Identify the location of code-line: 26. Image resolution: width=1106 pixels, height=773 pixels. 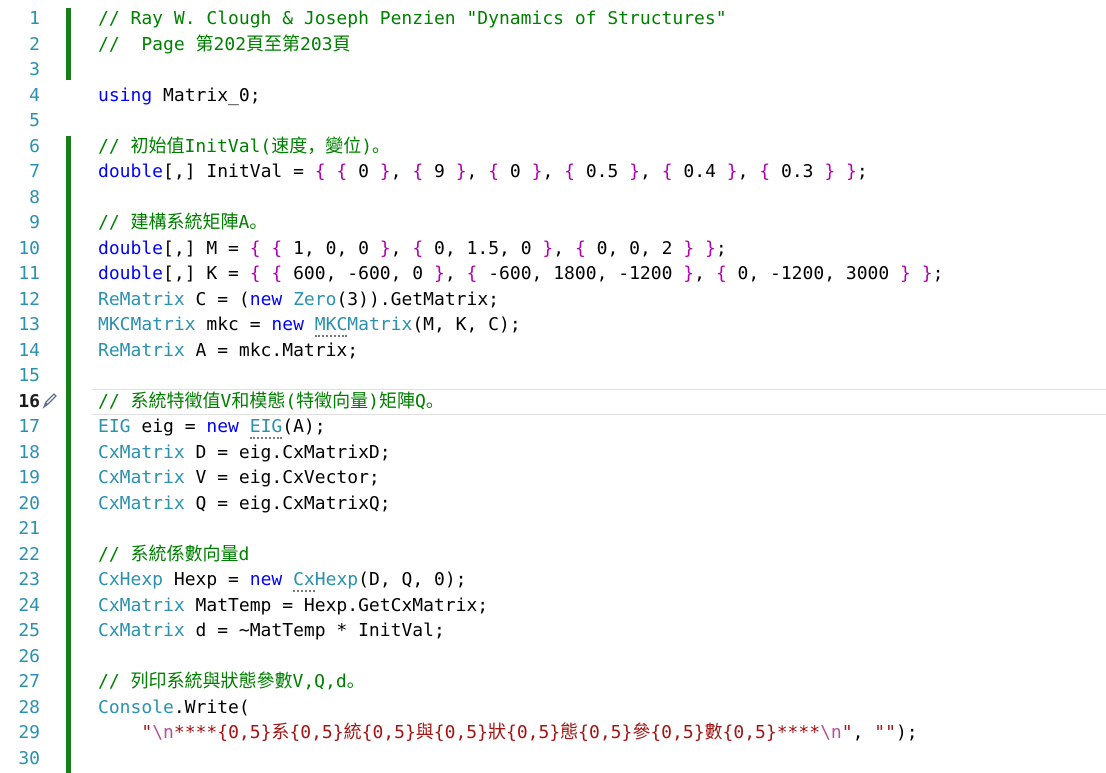
(553, 657).